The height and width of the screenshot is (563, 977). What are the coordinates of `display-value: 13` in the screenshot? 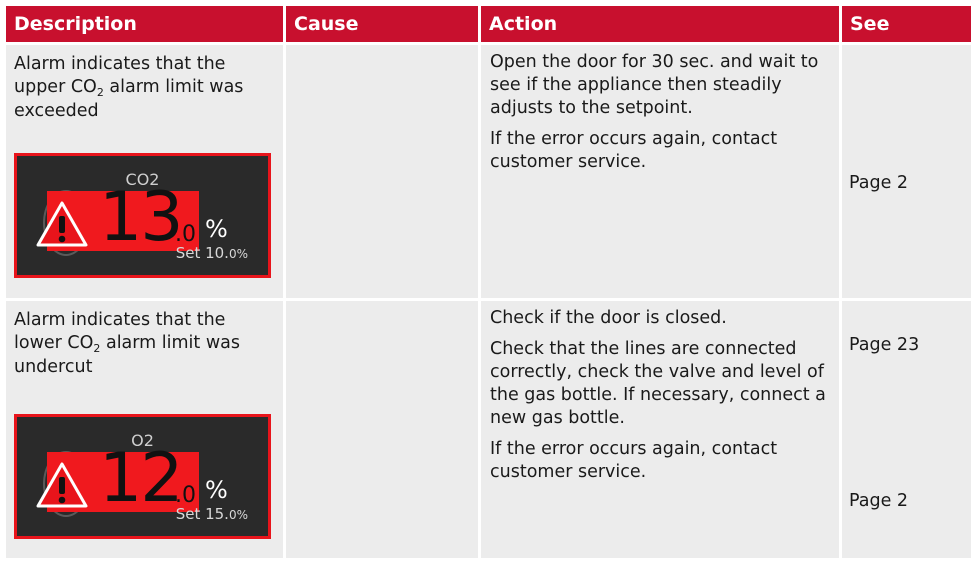 It's located at (141, 217).